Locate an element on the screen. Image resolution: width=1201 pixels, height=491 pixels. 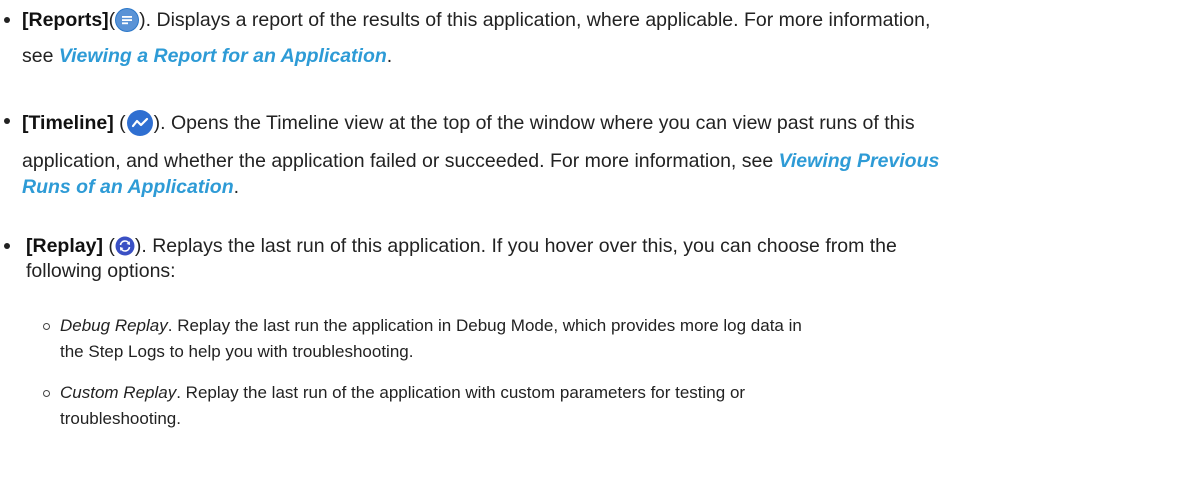
timeline-link-part1: Viewing Previous is located at coordinates (859, 161).